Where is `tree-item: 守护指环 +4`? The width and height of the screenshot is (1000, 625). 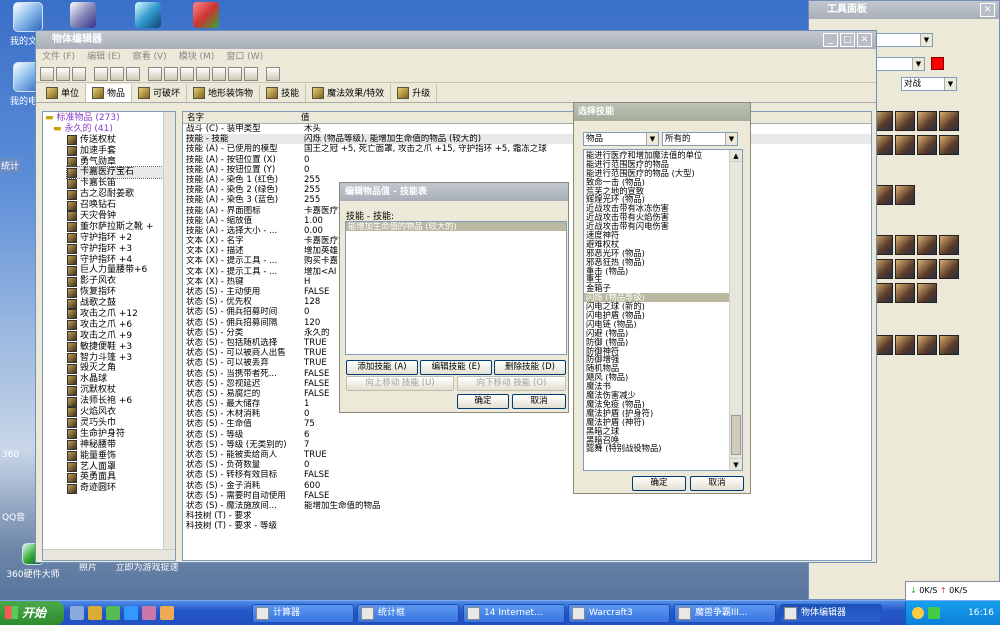
tree-item: 守护指环 +4 is located at coordinates (120, 260).